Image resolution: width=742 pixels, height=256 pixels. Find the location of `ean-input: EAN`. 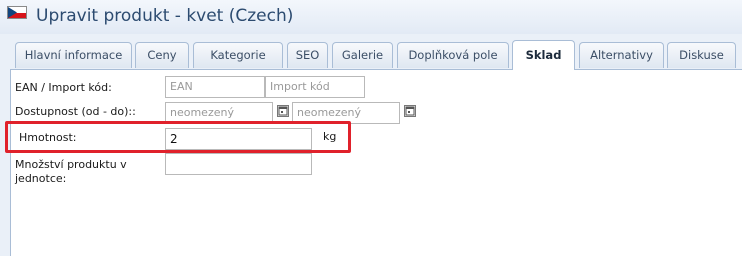

ean-input: EAN is located at coordinates (215, 87).